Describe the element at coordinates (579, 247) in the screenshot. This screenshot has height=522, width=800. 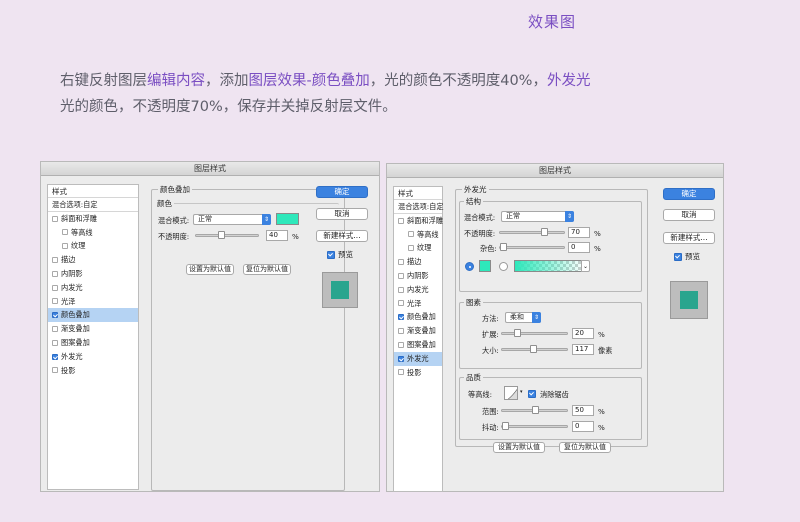
I see `noise-input: 0` at that location.